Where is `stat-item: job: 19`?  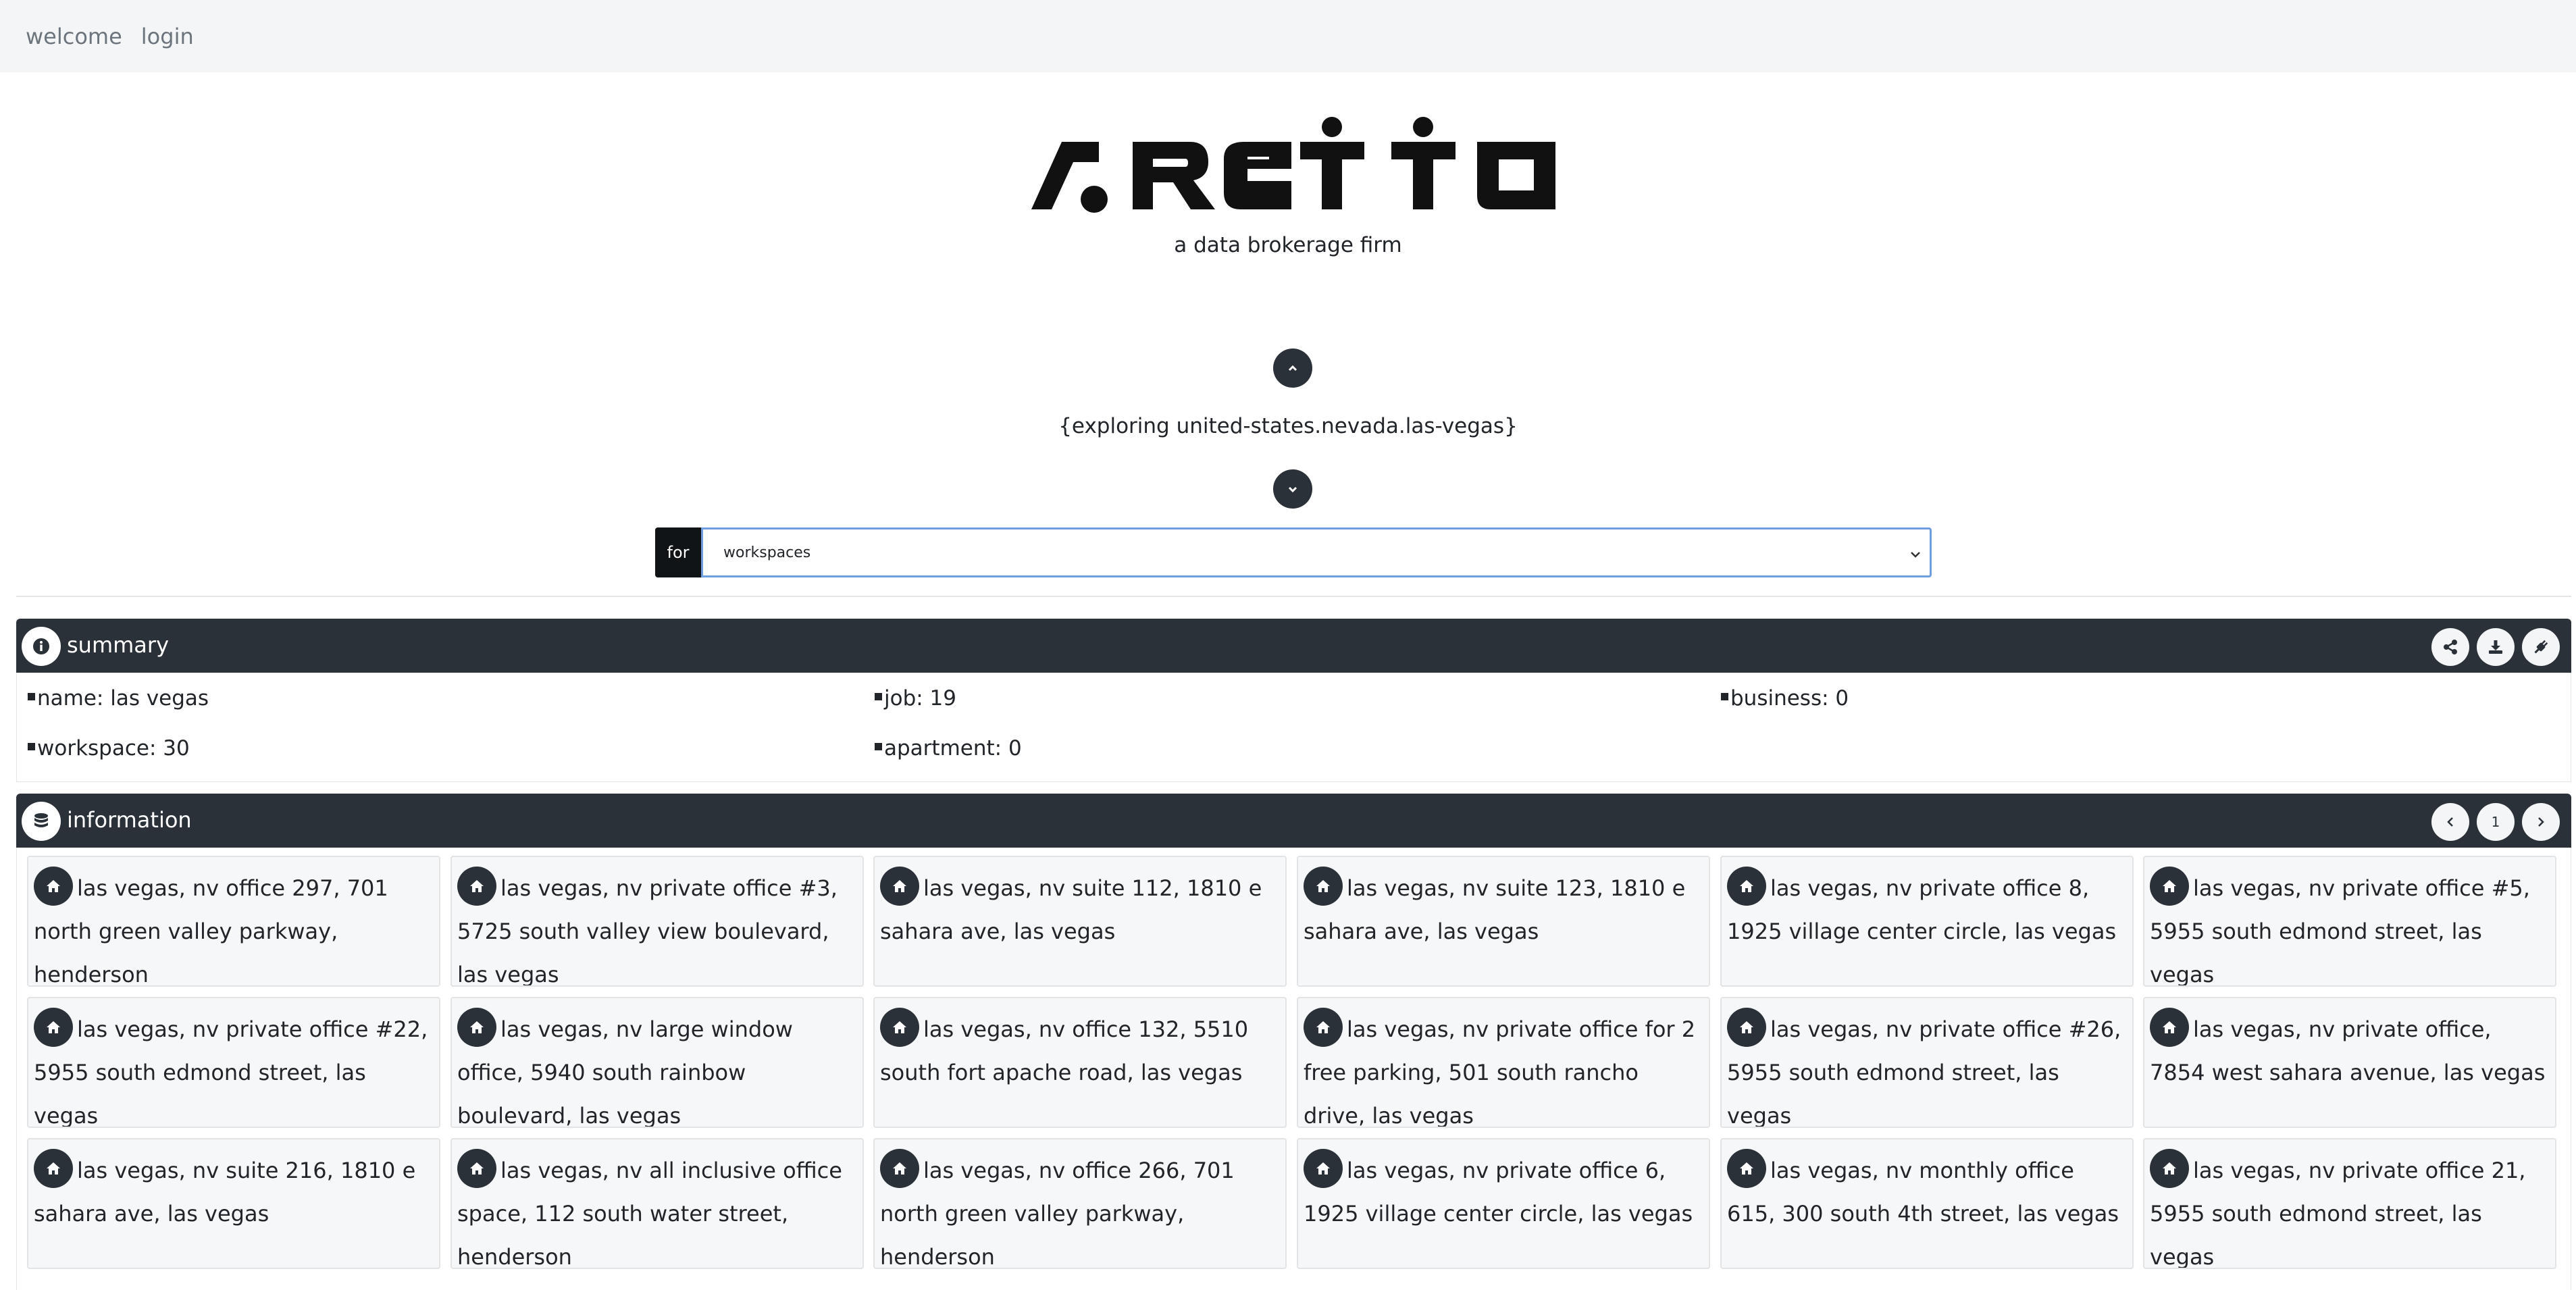 stat-item: job: 19 is located at coordinates (915, 698).